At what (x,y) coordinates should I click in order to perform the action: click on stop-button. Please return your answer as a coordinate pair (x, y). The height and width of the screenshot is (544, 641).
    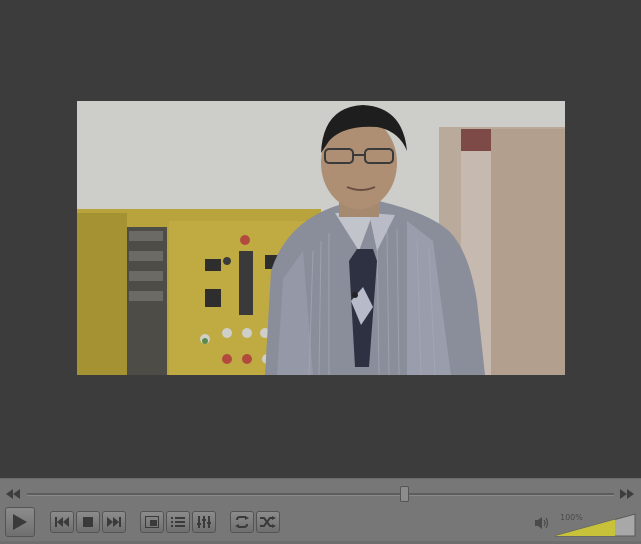
    Looking at the image, I should click on (88, 522).